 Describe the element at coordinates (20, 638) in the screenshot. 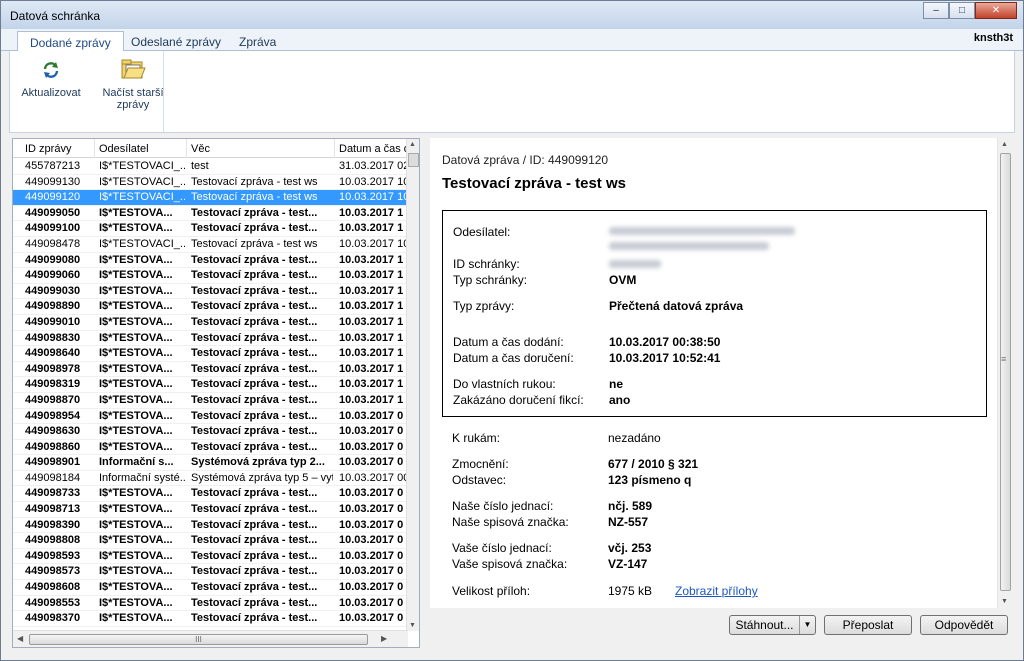

I see `scroll-left-icon: ◀` at that location.